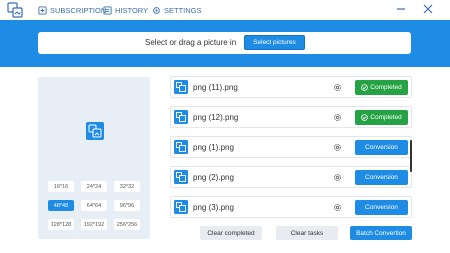  I want to click on file-name: png (12).png, so click(216, 117).